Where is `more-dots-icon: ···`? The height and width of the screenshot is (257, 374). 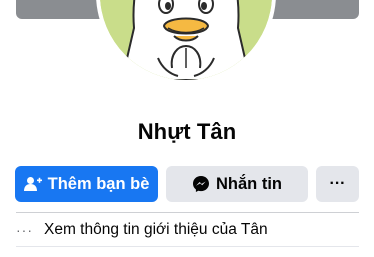
more-dots-icon: ··· is located at coordinates (337, 183).